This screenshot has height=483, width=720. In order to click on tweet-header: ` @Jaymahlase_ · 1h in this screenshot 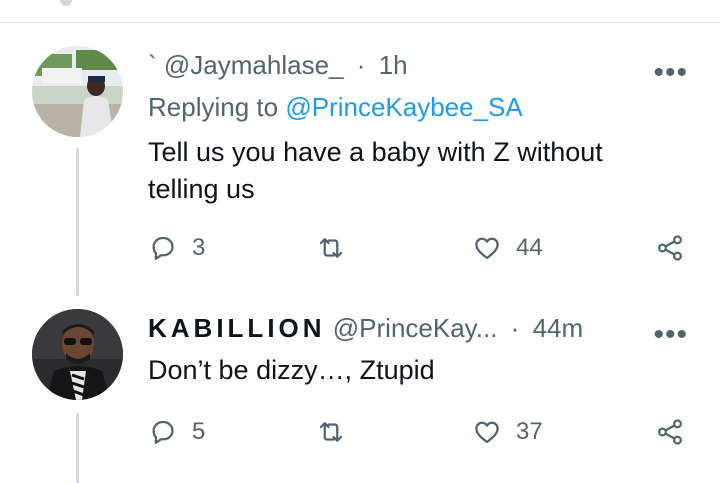, I will do `click(278, 65)`.